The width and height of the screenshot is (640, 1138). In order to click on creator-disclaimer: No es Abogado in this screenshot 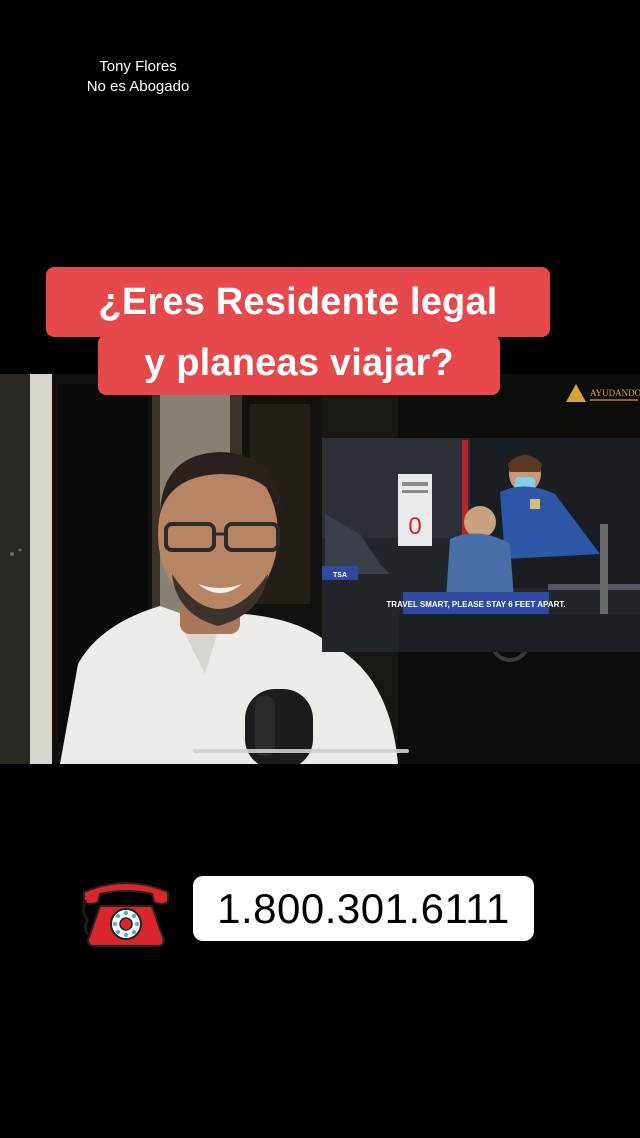, I will do `click(138, 86)`.